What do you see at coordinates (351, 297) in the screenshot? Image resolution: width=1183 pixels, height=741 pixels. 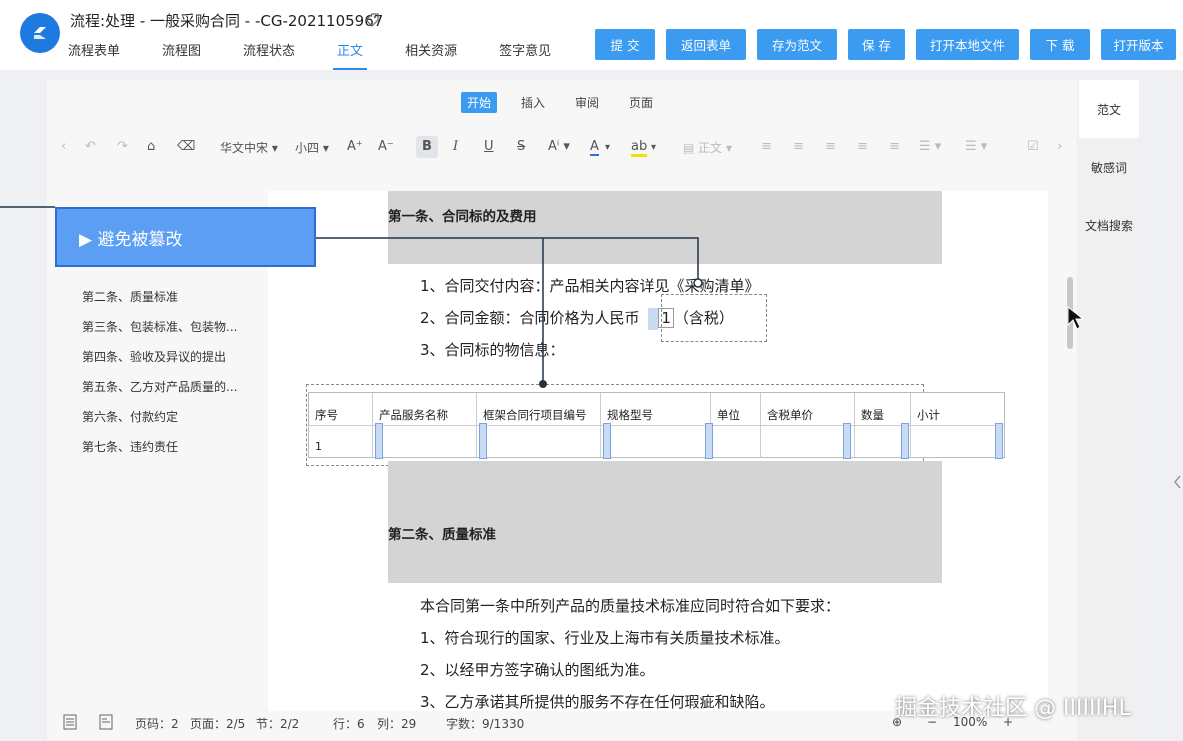 I see `annotation-connector-lines` at bounding box center [351, 297].